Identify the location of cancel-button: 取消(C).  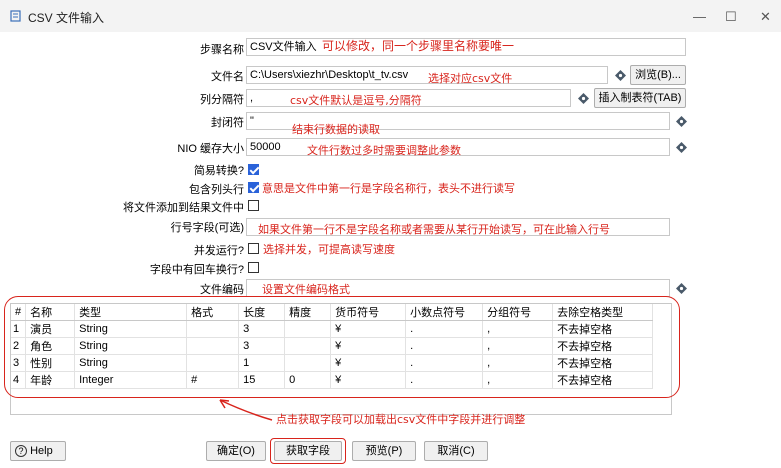
(456, 451).